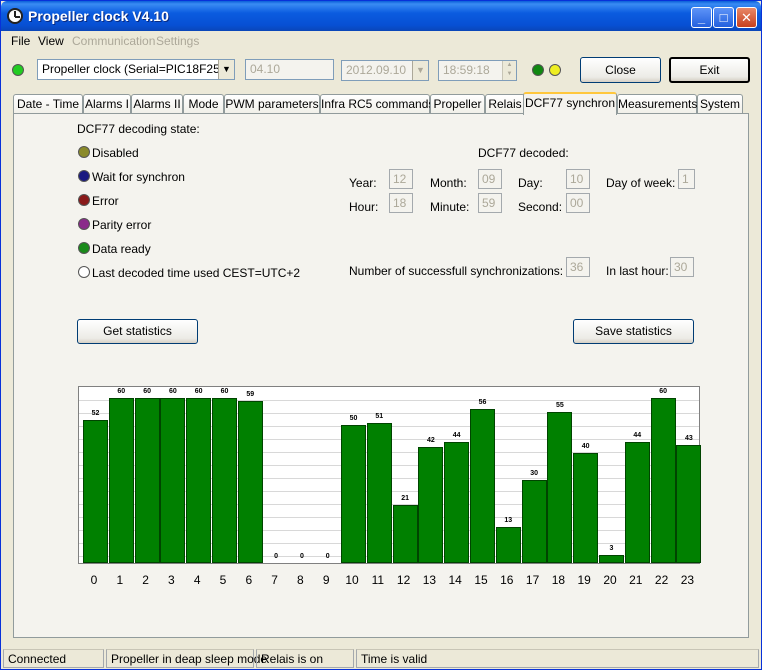 This screenshot has height=670, width=762. What do you see at coordinates (584, 580) in the screenshot?
I see `chart-x-tick-label: 19` at bounding box center [584, 580].